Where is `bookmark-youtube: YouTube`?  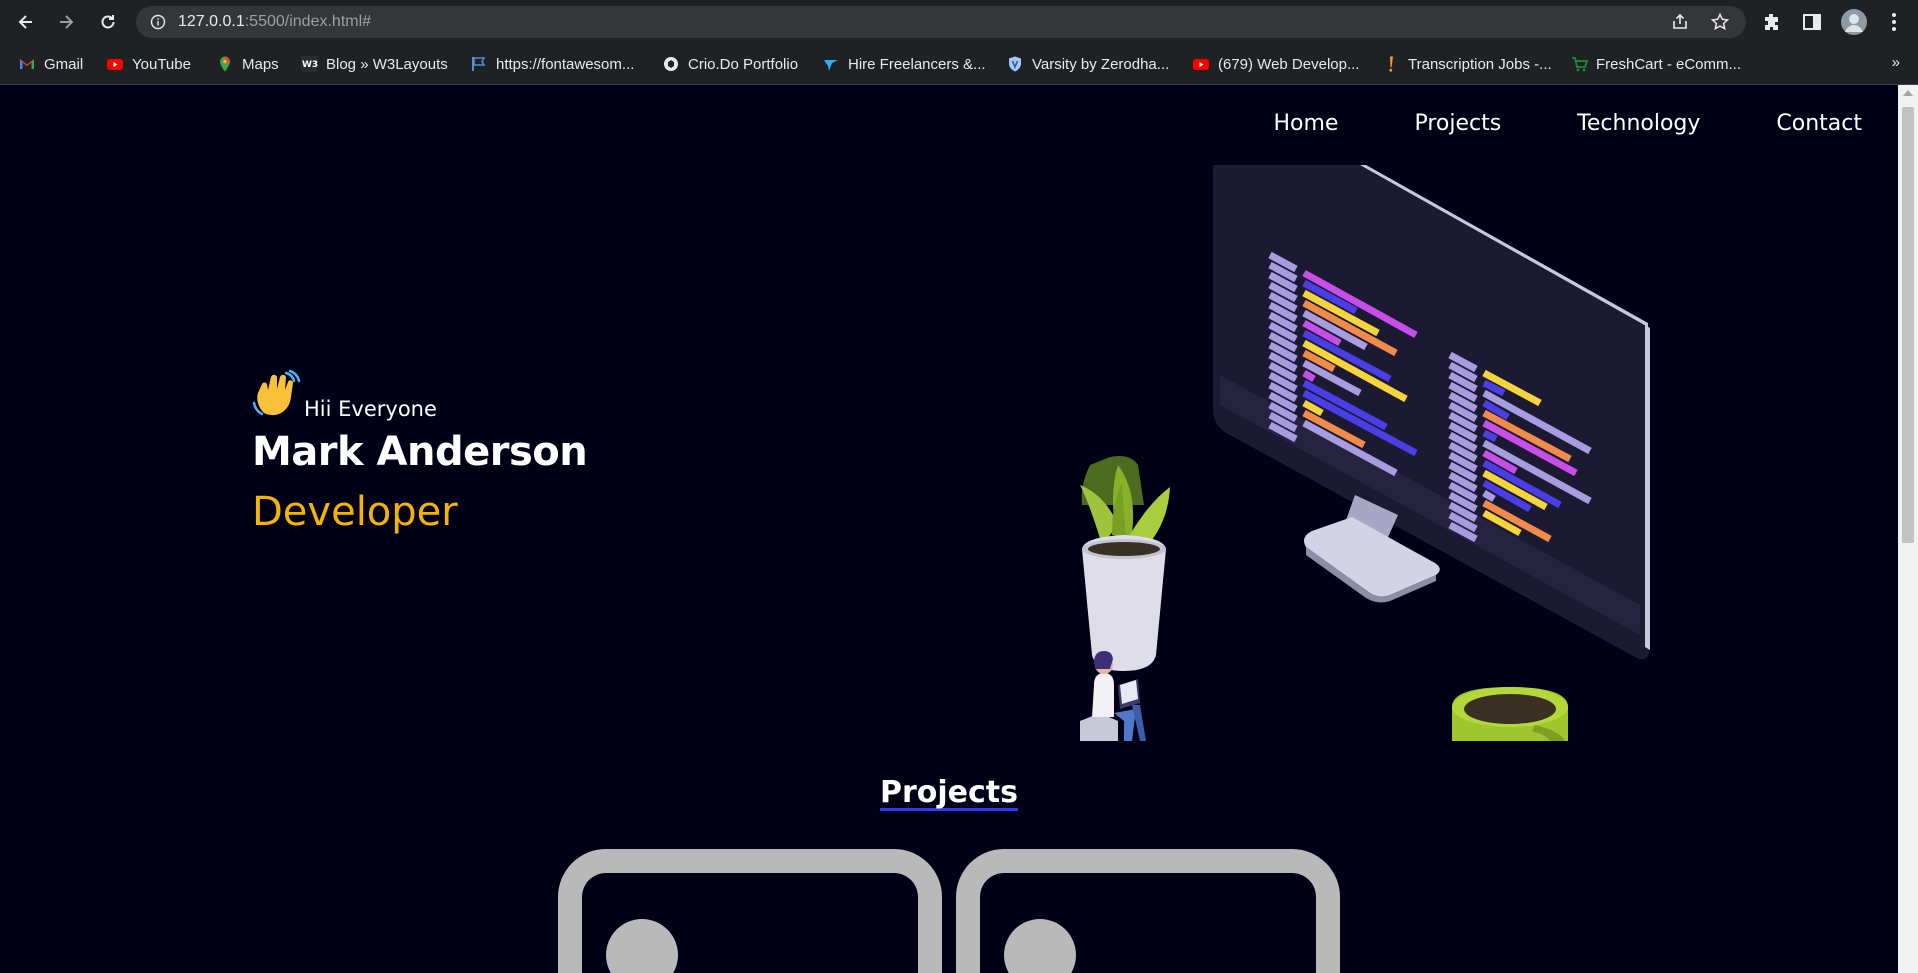
bookmark-youtube: YouTube is located at coordinates (148, 64).